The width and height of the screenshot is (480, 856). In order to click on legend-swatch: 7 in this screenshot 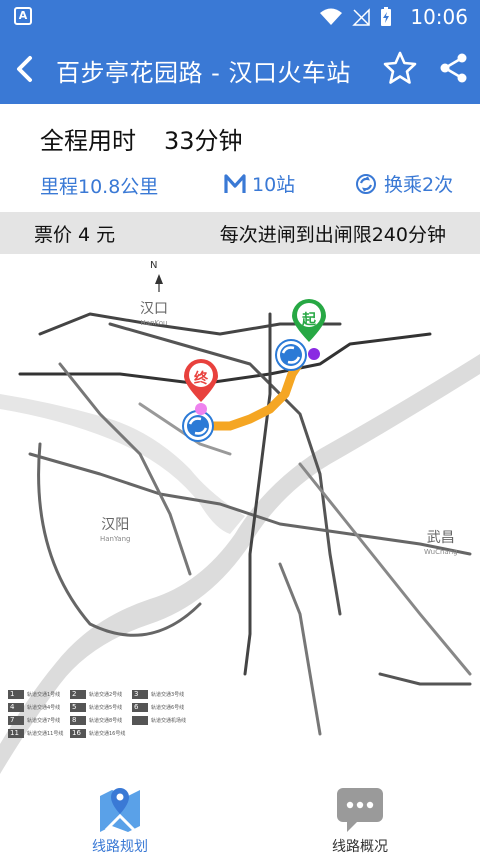, I will do `click(16, 720)`.